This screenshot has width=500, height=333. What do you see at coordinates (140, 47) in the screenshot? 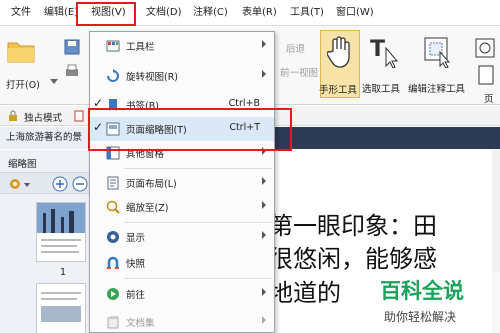
I see `menu-item-label: 工具栏` at bounding box center [140, 47].